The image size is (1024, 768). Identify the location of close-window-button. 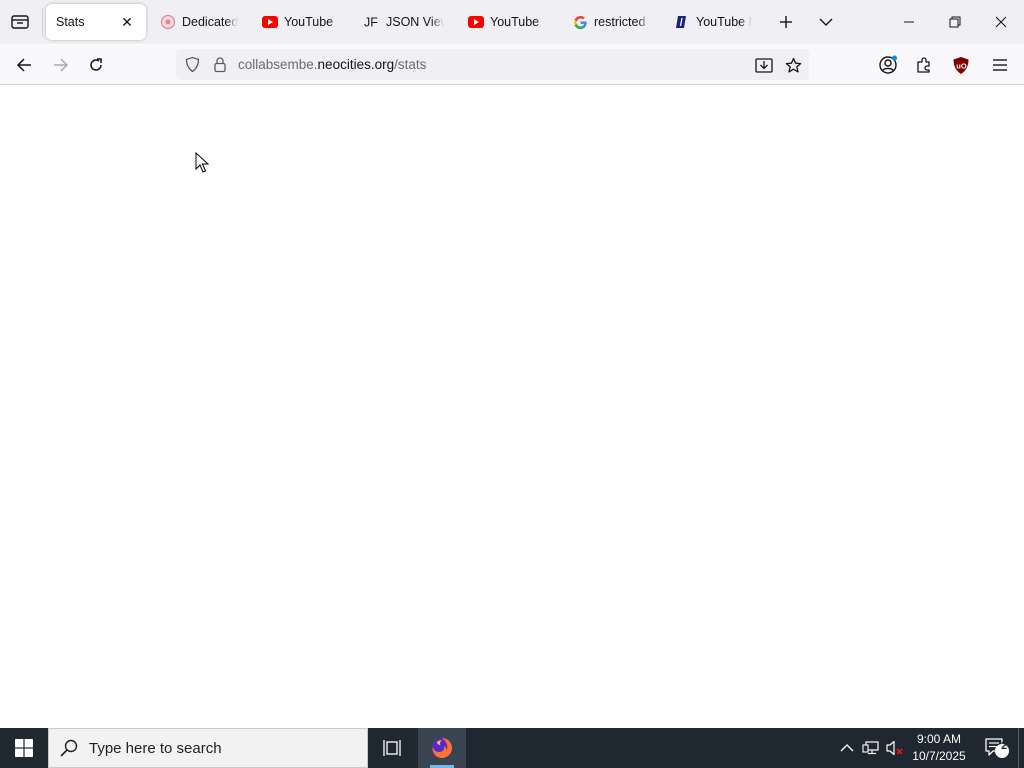
(1001, 22).